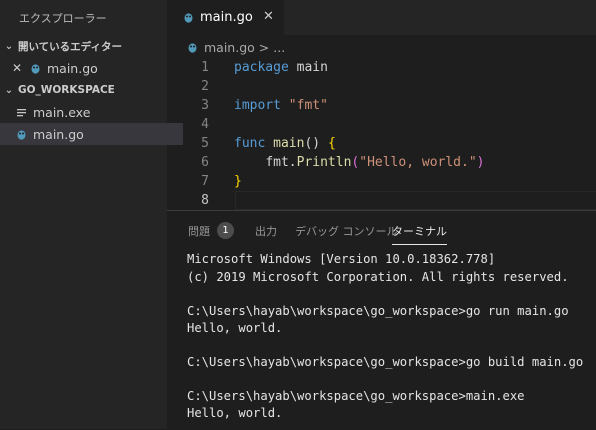 The image size is (596, 430). Describe the element at coordinates (58, 134) in the screenshot. I see `file-label: main.go` at that location.